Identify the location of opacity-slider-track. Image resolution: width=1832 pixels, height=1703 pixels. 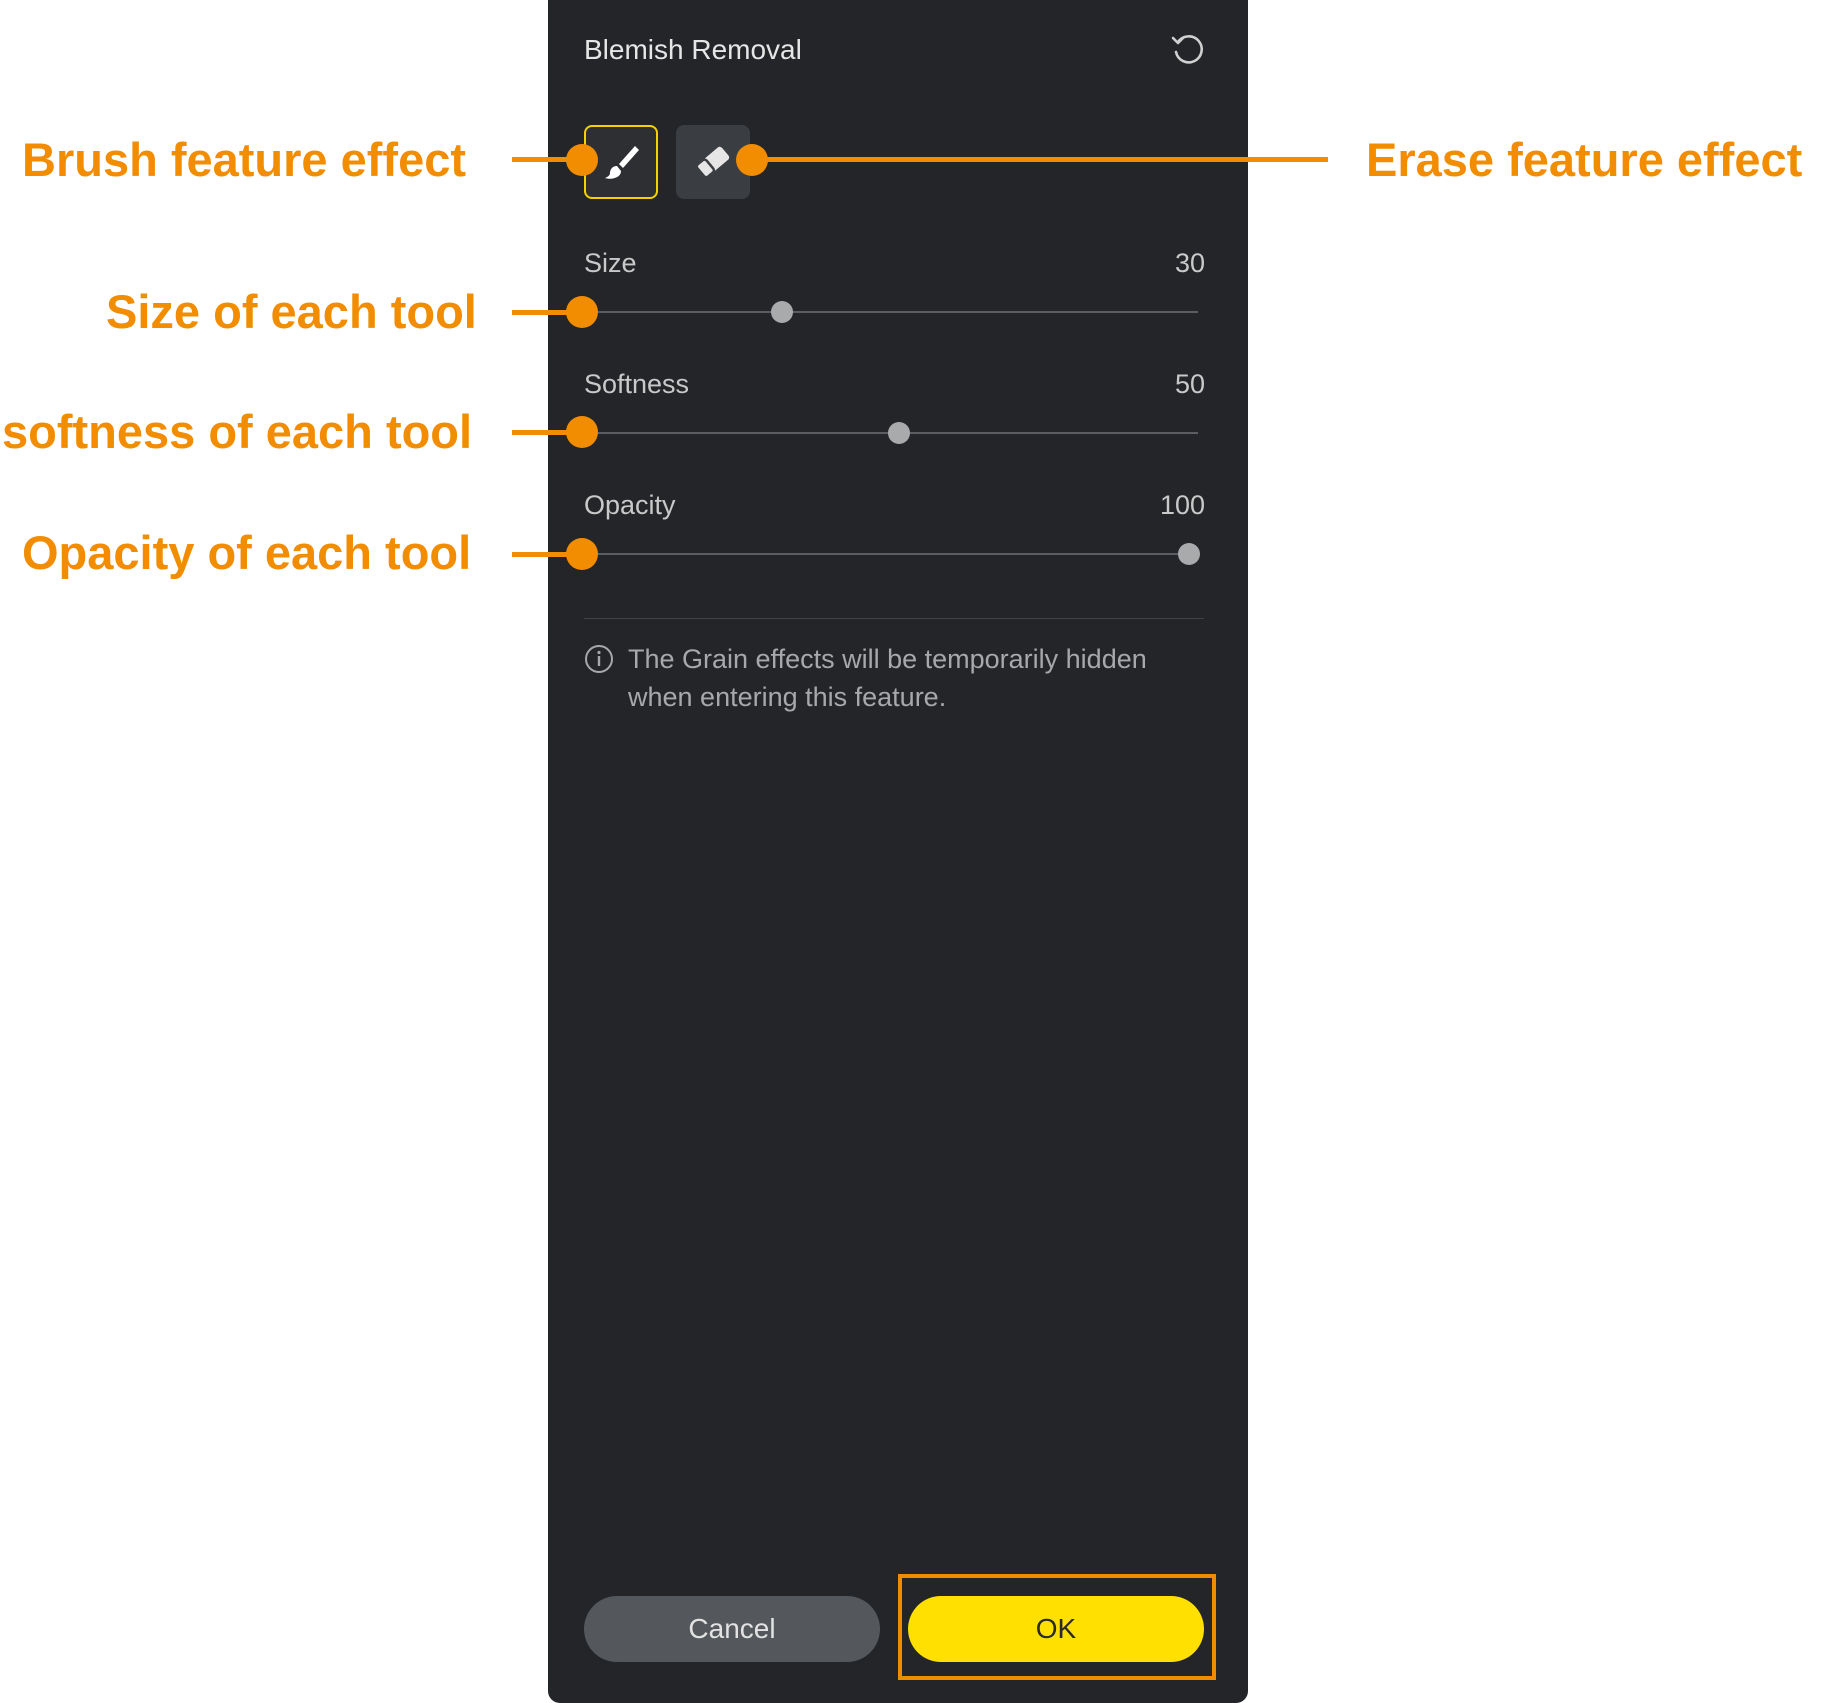
(891, 554).